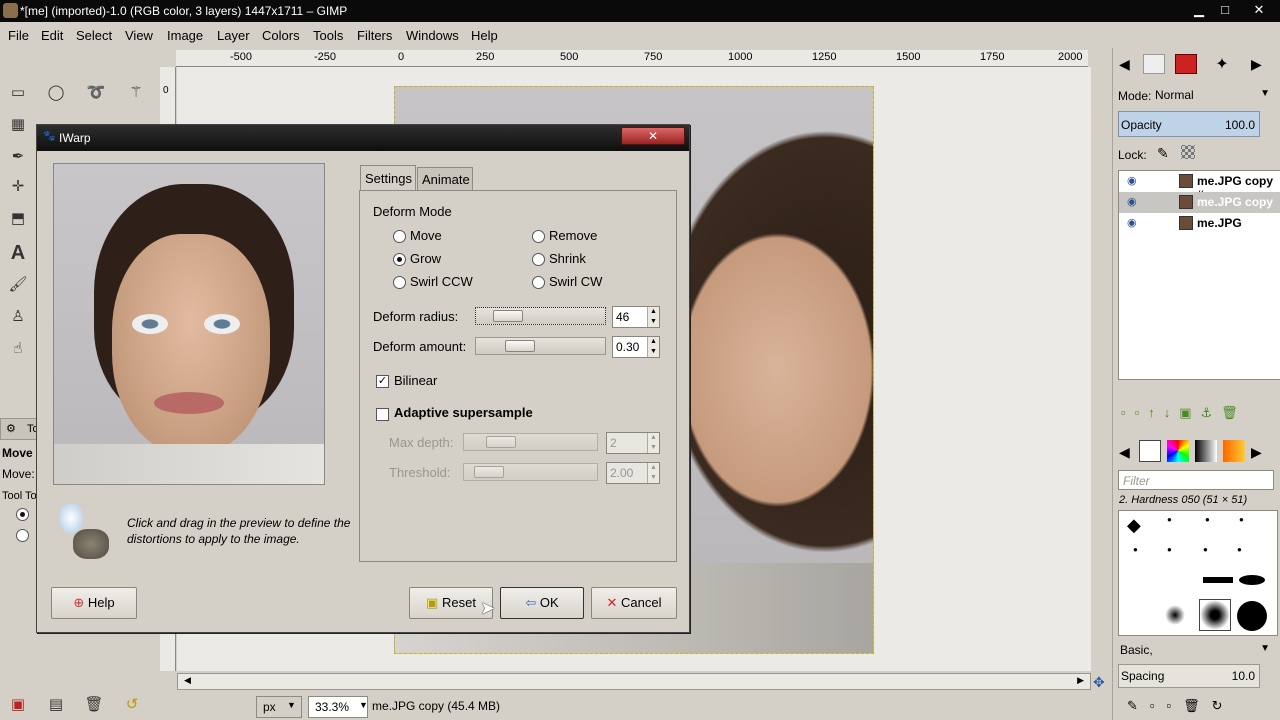 The height and width of the screenshot is (720, 1280). Describe the element at coordinates (18, 219) in the screenshot. I see `transform-icon: ⬒` at that location.